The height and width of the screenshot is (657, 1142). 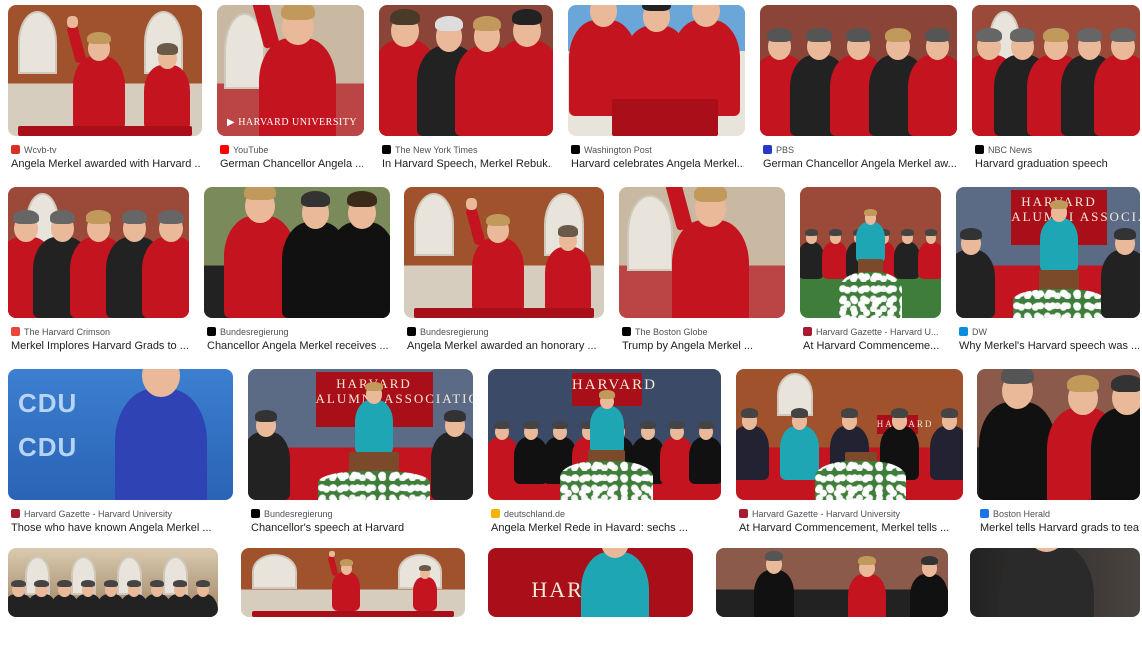 I want to click on result-source: Washington Post, so click(x=657, y=150).